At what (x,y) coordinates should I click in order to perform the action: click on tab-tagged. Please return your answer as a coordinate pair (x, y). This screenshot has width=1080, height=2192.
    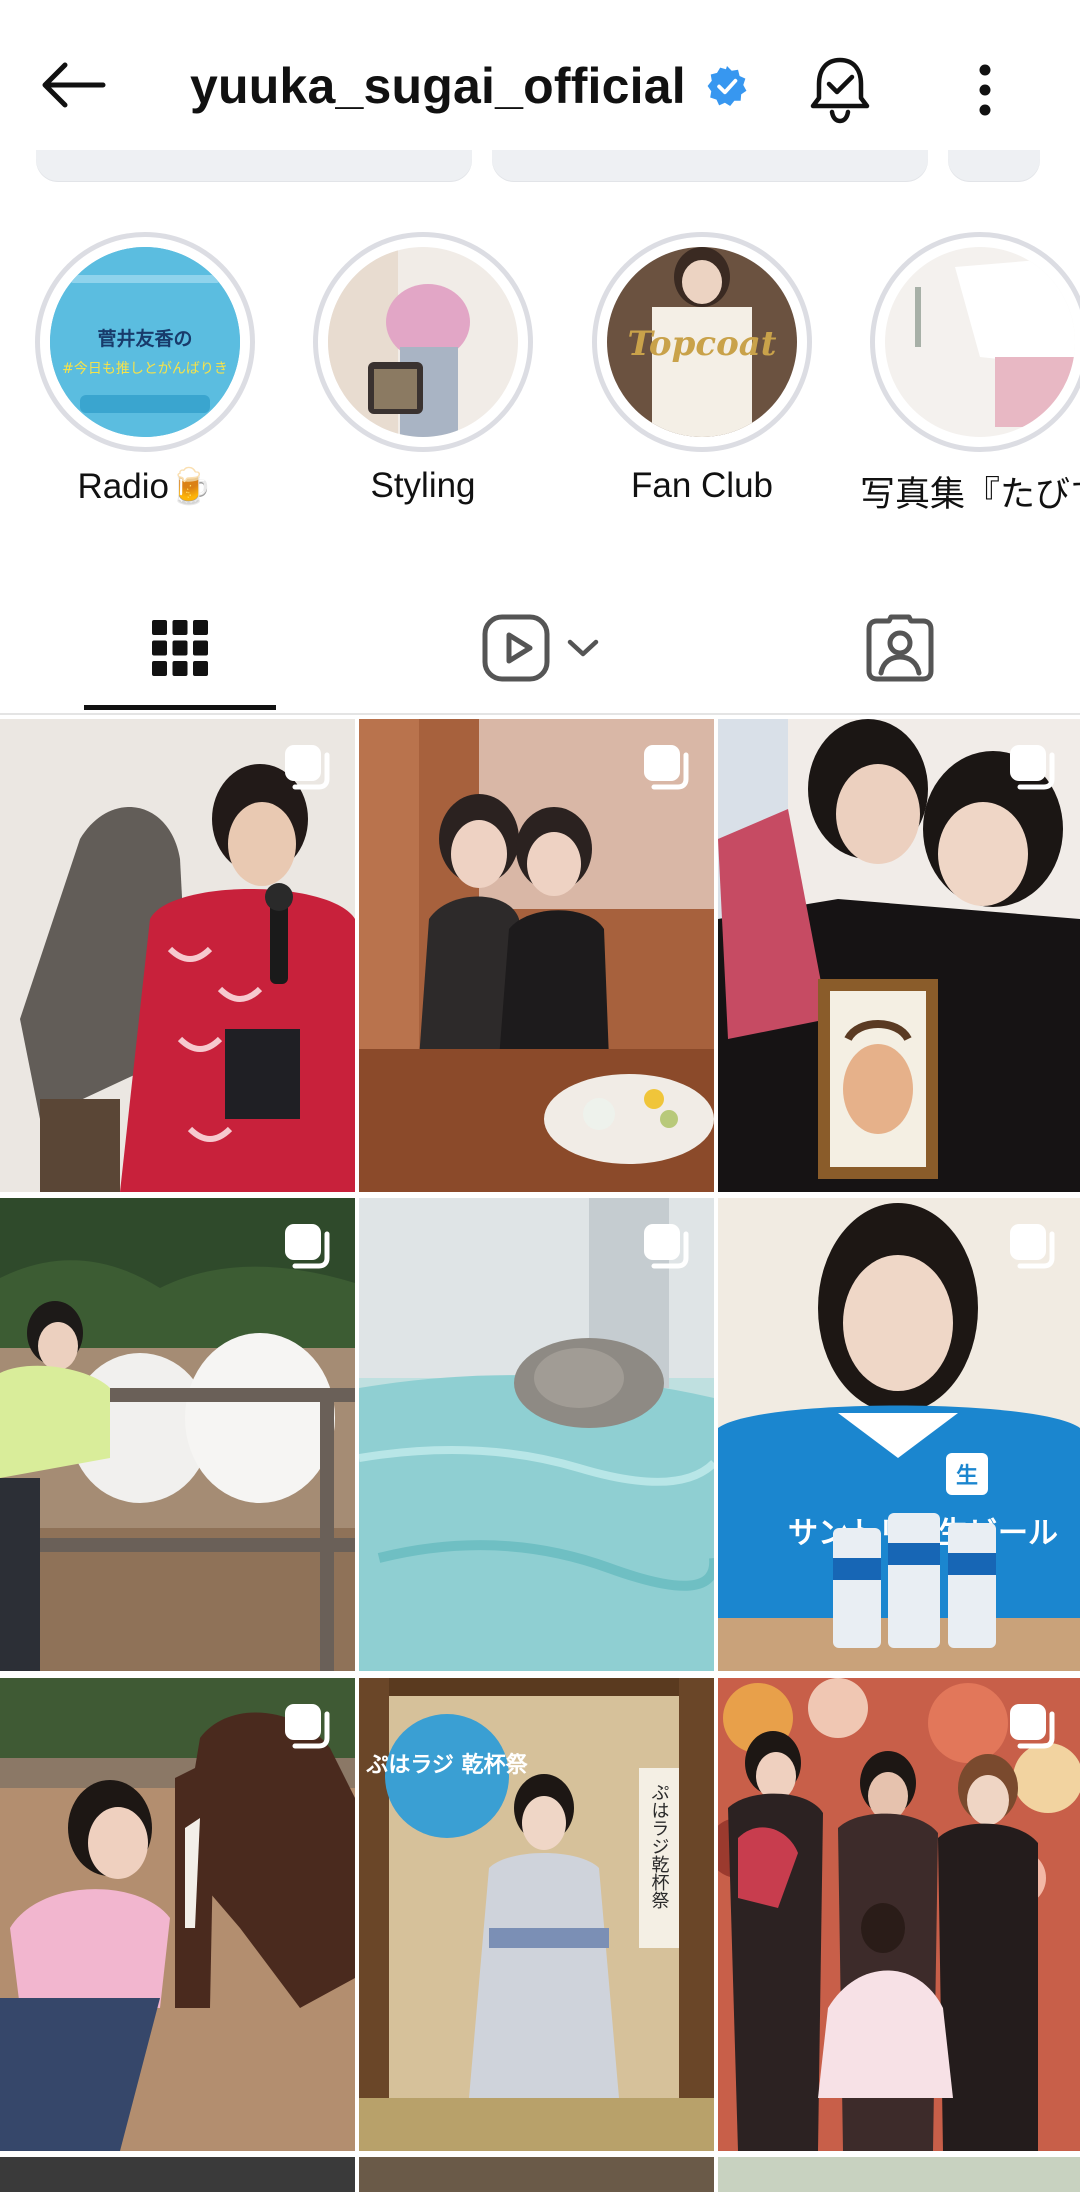
    Looking at the image, I should click on (900, 647).